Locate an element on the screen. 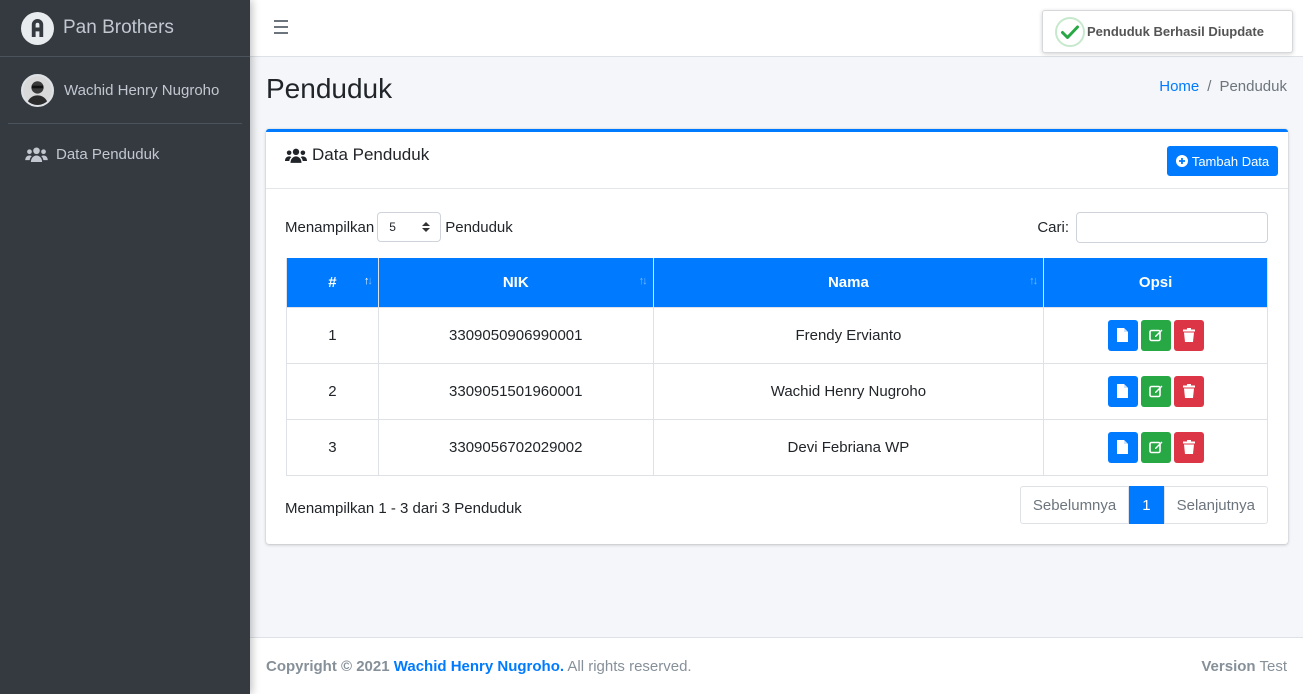 This screenshot has width=1303, height=694. column-header-nik: NIK ↑↓ is located at coordinates (515, 282).